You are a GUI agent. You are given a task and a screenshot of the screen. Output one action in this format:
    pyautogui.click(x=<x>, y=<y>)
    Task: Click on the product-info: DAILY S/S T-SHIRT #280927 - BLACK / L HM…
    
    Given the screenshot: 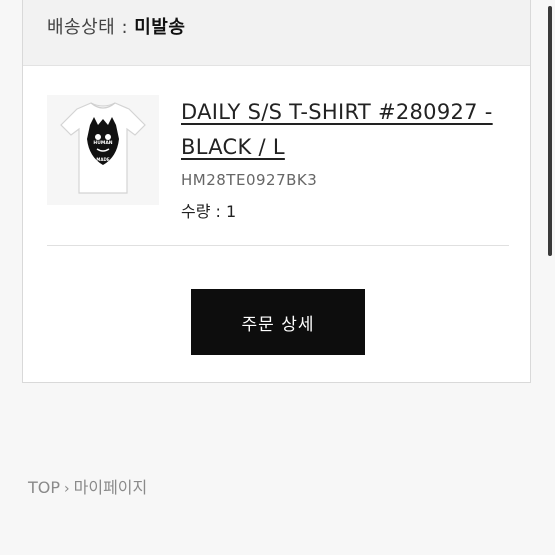 What is the action you would take?
    pyautogui.click(x=346, y=158)
    